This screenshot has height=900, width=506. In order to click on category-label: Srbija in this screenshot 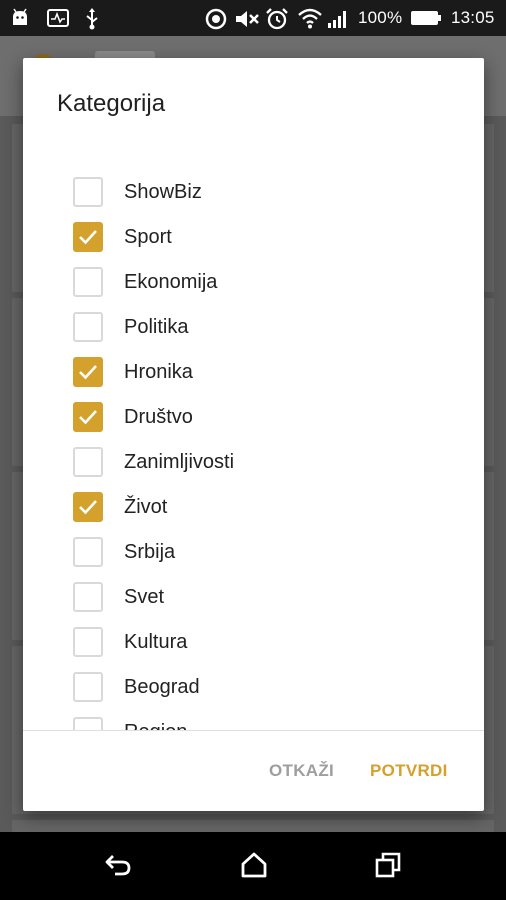, I will do `click(150, 552)`.